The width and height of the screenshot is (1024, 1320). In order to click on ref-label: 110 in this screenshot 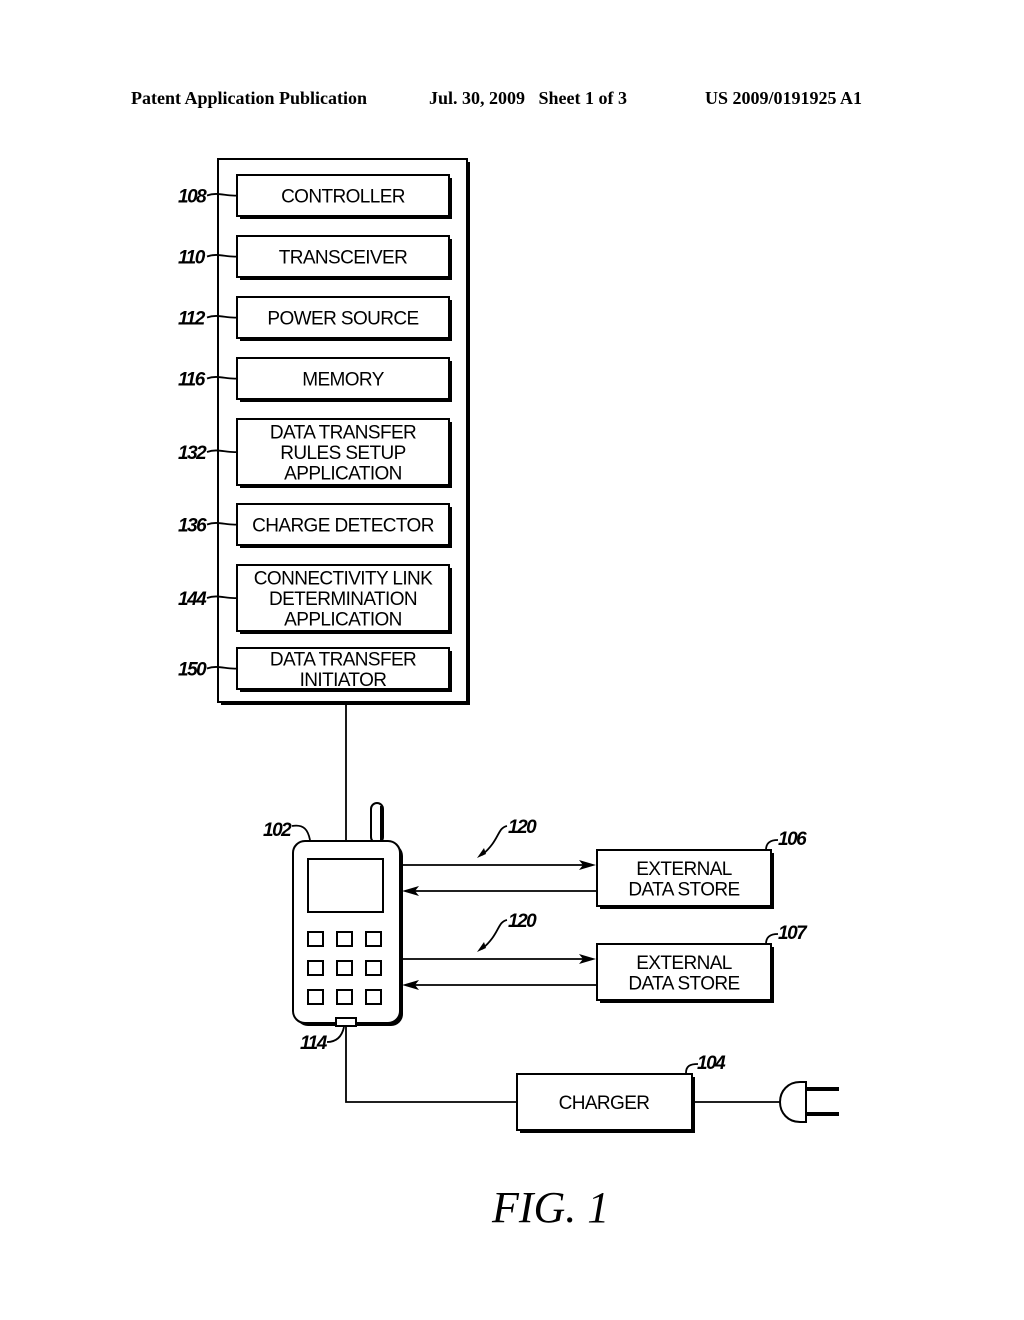, I will do `click(192, 258)`.